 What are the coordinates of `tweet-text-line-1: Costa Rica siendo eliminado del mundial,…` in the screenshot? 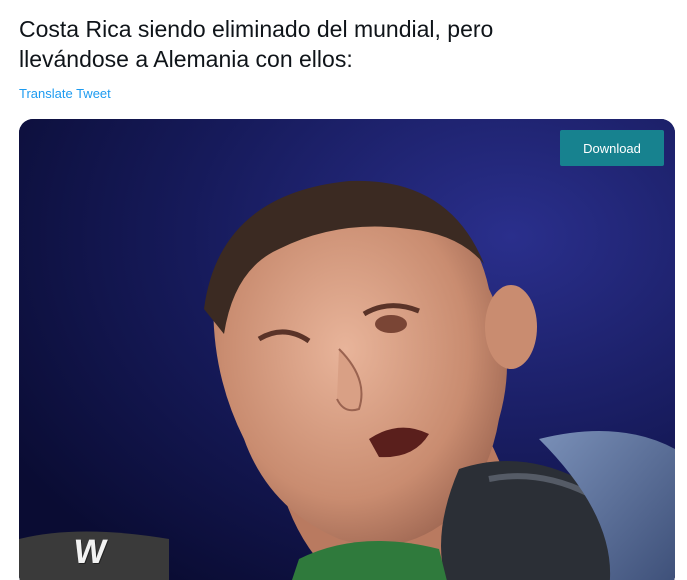 It's located at (256, 29).